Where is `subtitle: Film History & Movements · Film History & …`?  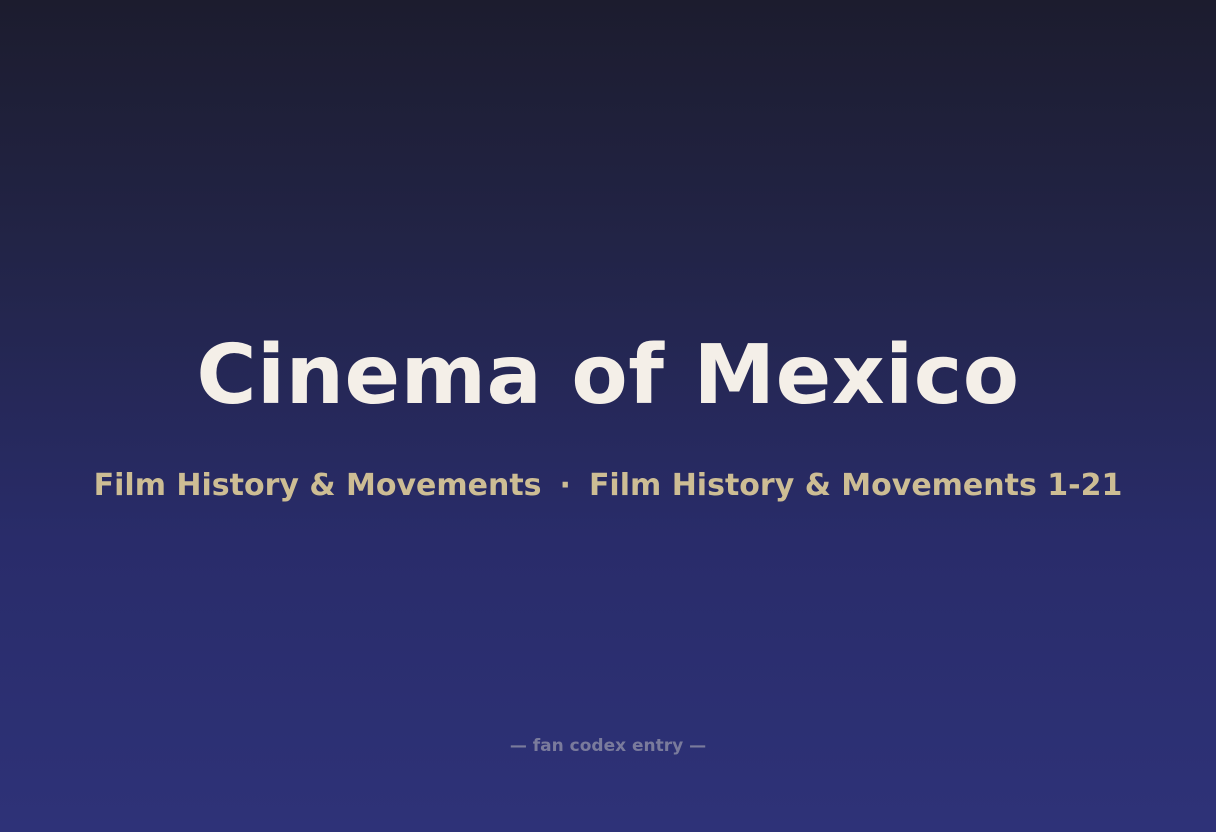 subtitle: Film History & Movements · Film History & … is located at coordinates (608, 486).